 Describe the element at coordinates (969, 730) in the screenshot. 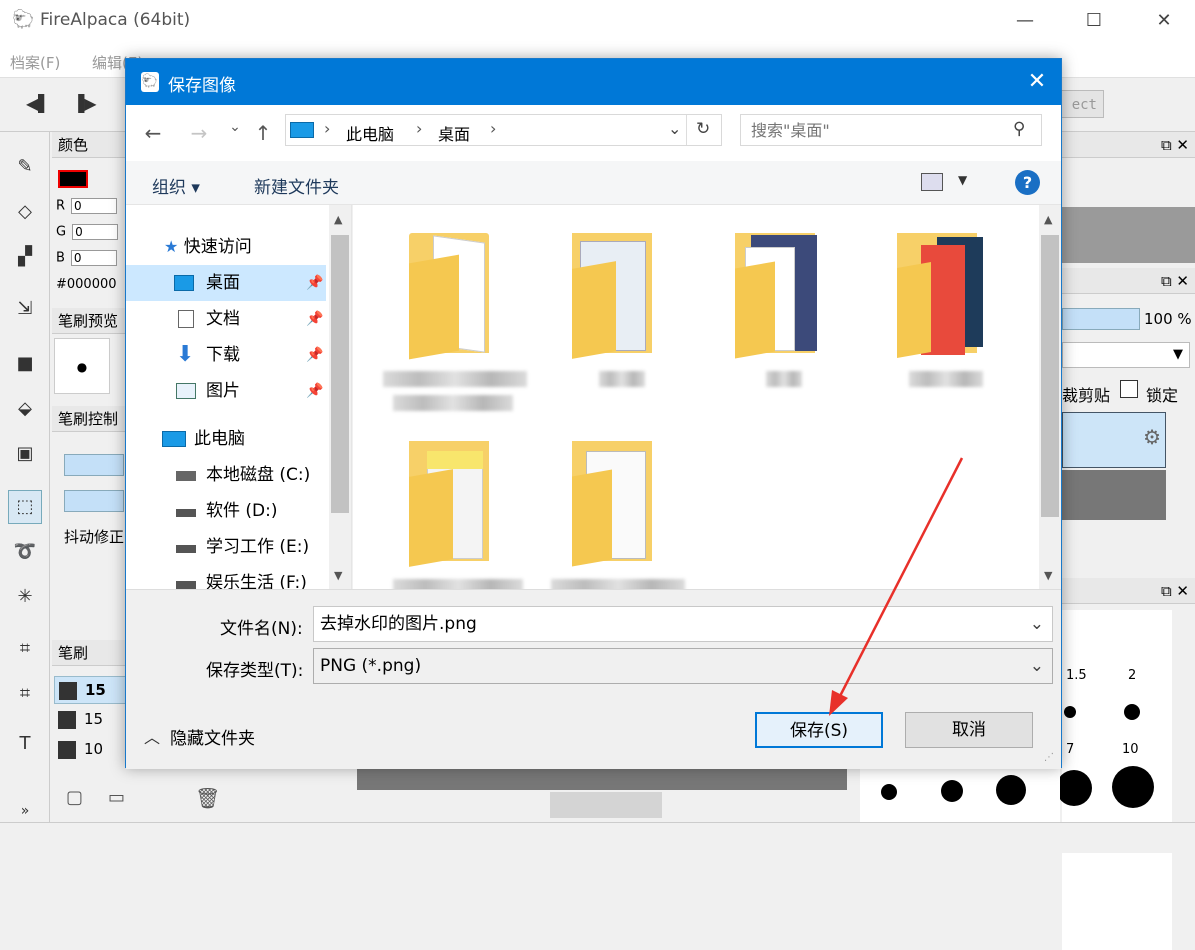

I see `cancel-button: 取消` at that location.